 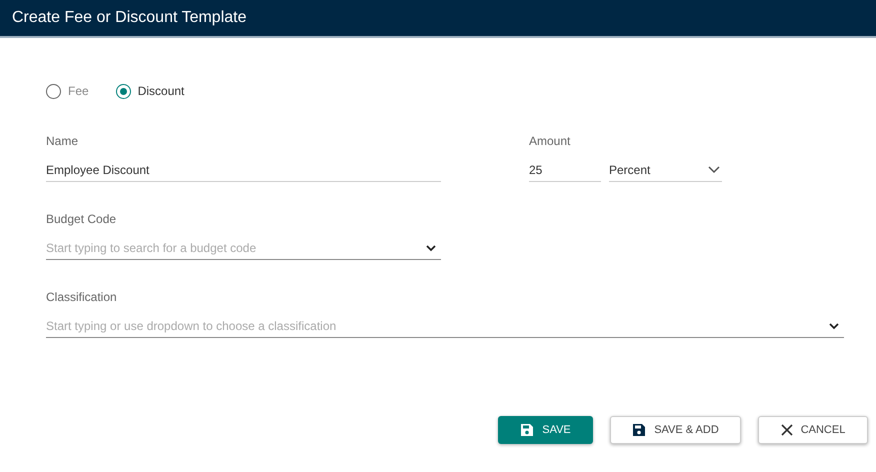 What do you see at coordinates (550, 141) in the screenshot?
I see `field-label: Amount` at bounding box center [550, 141].